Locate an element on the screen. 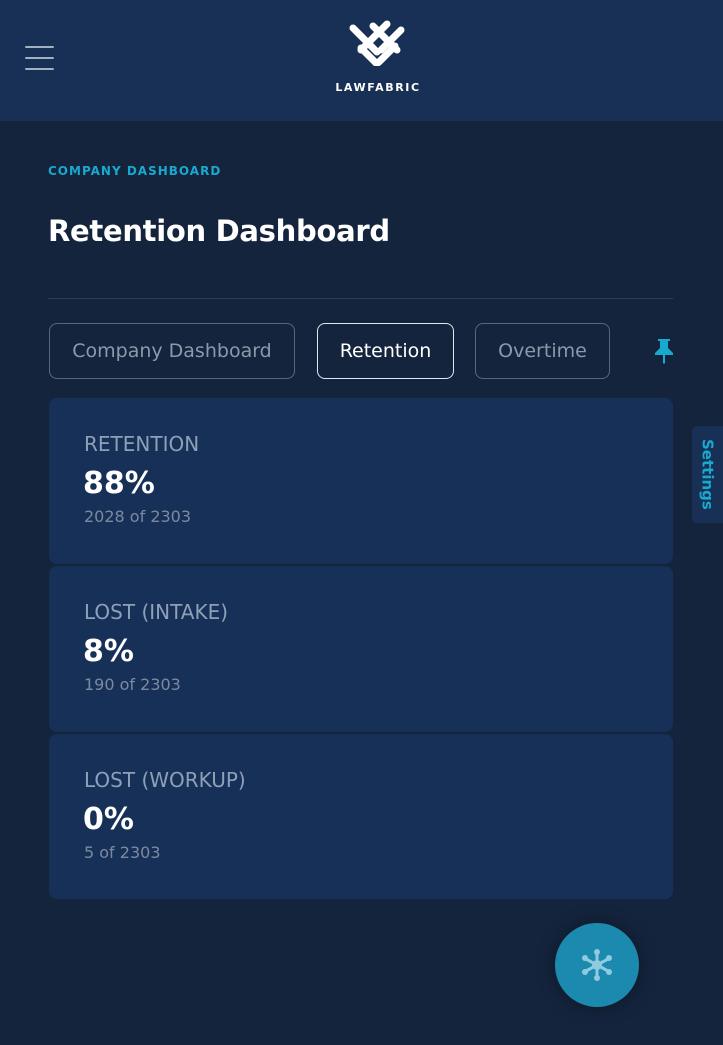 This screenshot has height=1045, width=723. divider is located at coordinates (360, 298).